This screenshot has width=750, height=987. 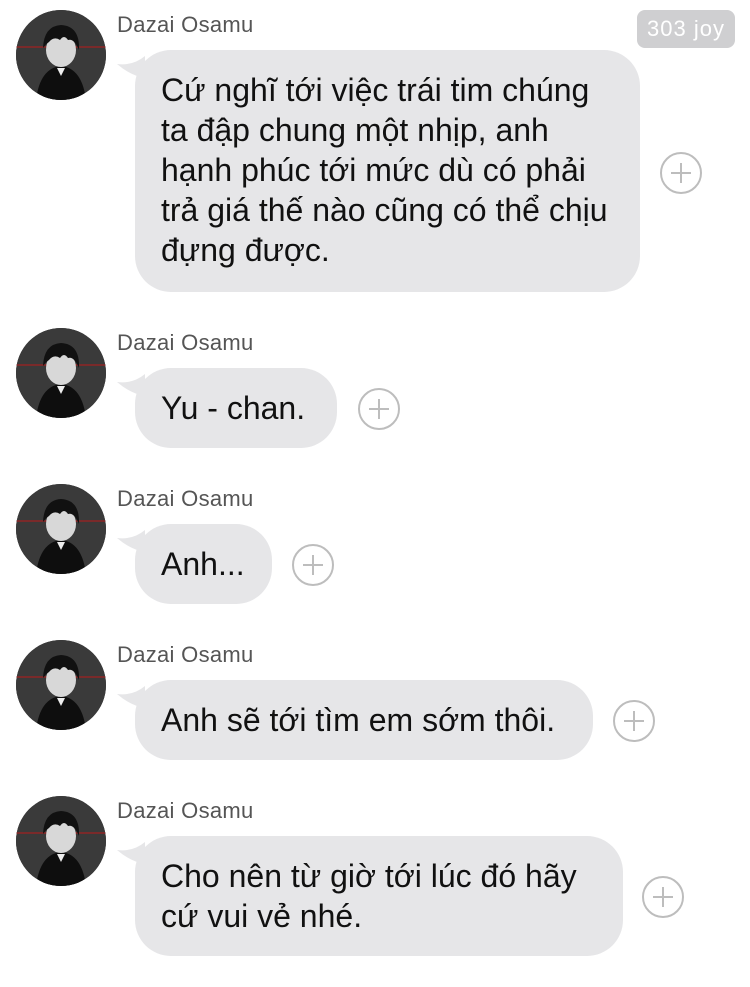 I want to click on count-badge: 303 joy, so click(x=686, y=29).